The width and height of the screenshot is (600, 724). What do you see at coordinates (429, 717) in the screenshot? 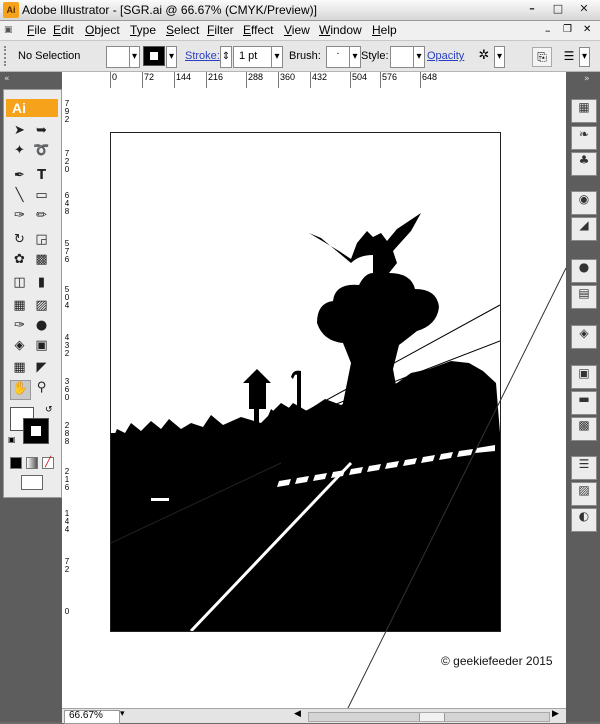
I see `horizontal-scrollbar` at bounding box center [429, 717].